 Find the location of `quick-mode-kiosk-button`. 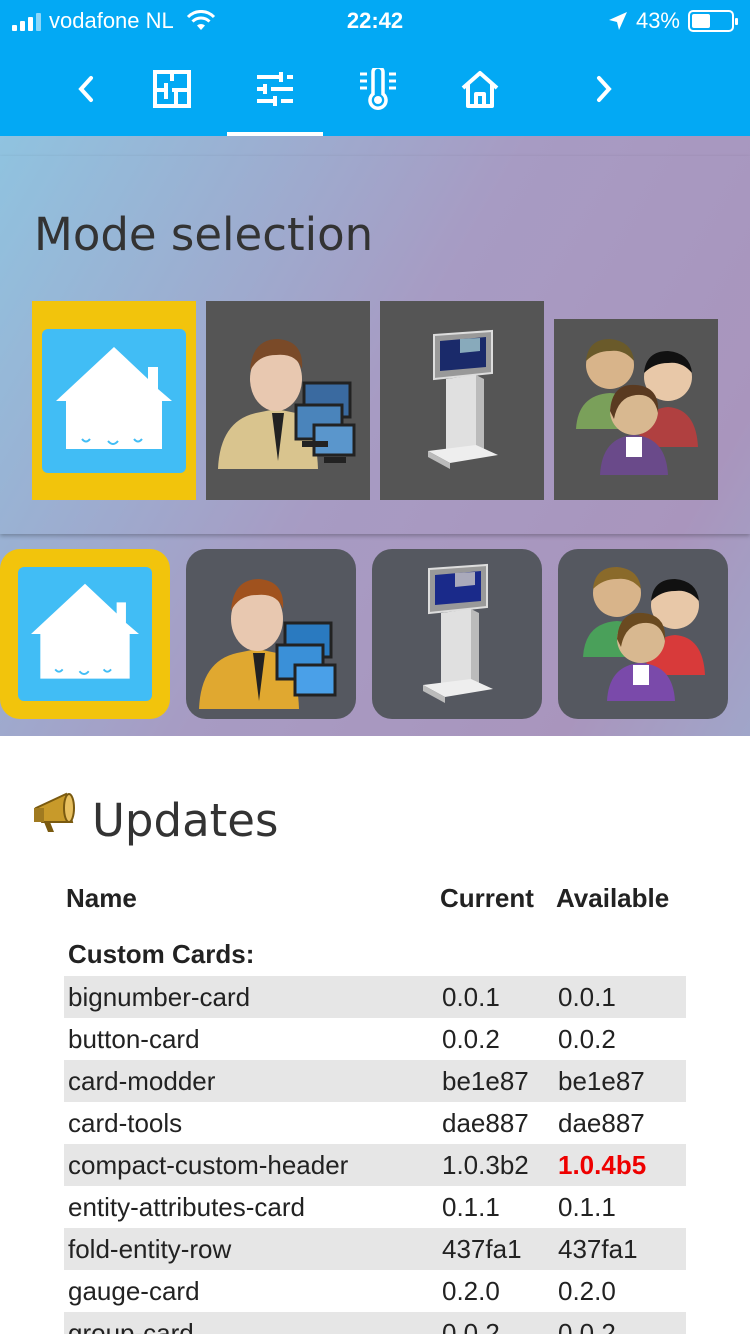

quick-mode-kiosk-button is located at coordinates (457, 634).